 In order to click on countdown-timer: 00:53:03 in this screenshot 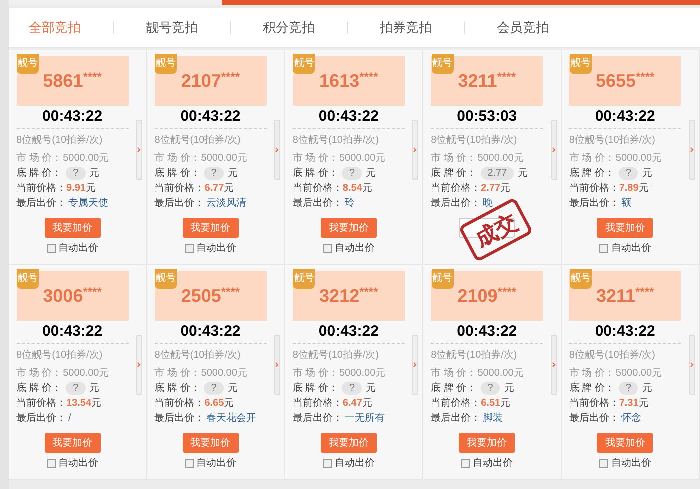, I will do `click(487, 117)`.